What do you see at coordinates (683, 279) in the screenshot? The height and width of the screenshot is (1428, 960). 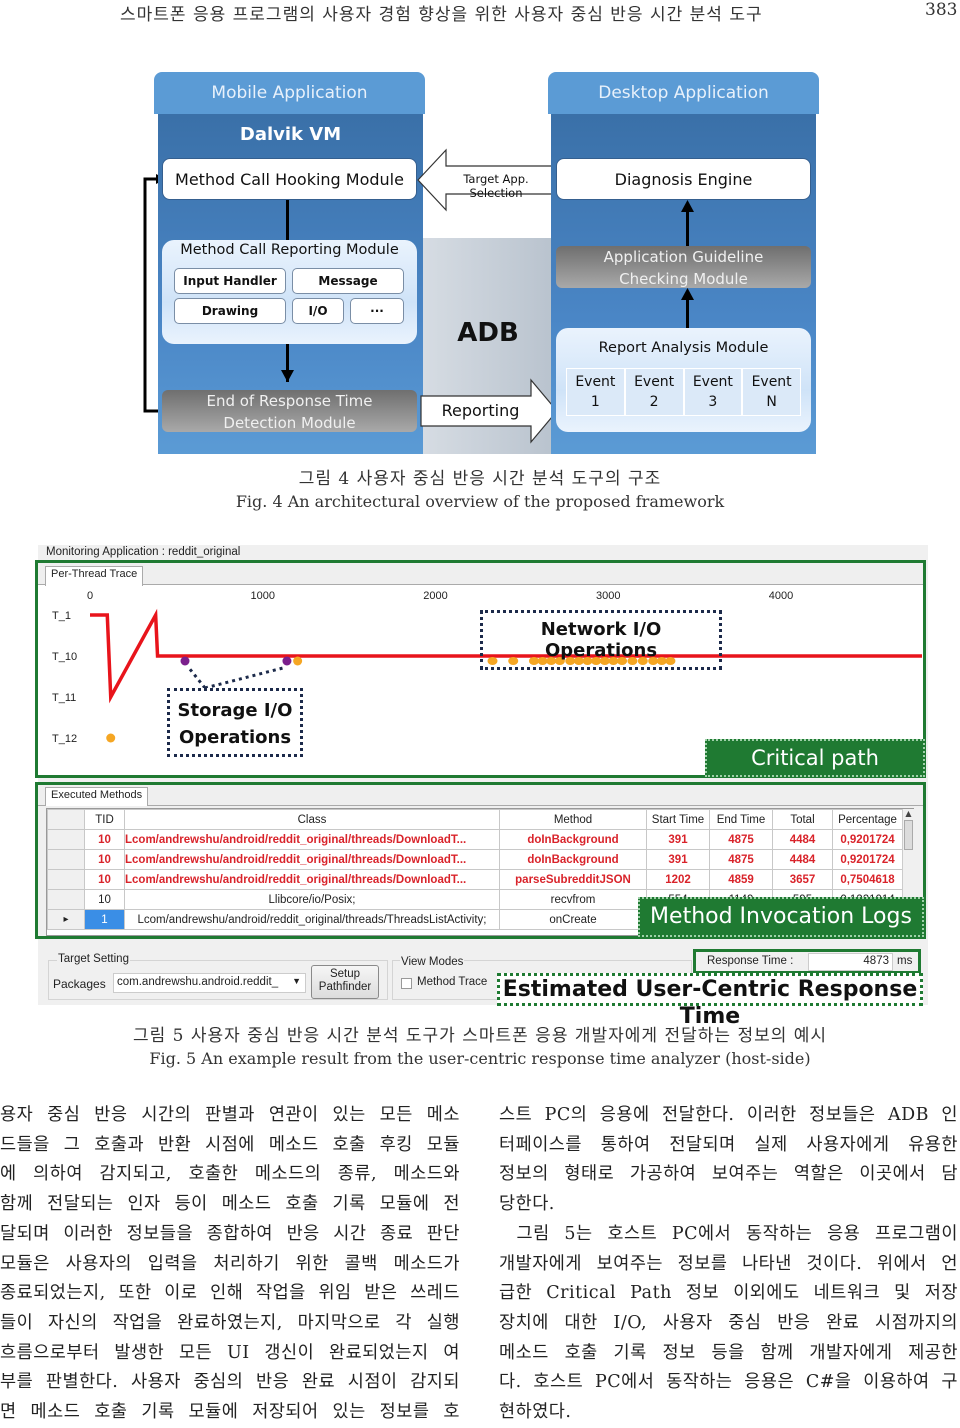 I see `guideline-line-2: Checking Module` at bounding box center [683, 279].